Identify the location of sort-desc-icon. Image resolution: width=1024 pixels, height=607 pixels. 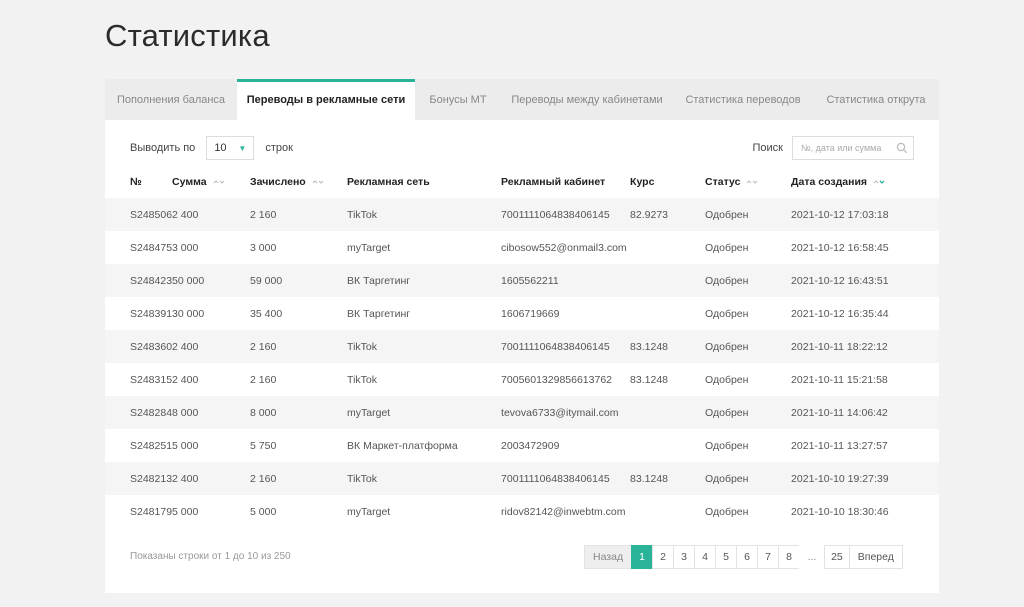
(879, 182).